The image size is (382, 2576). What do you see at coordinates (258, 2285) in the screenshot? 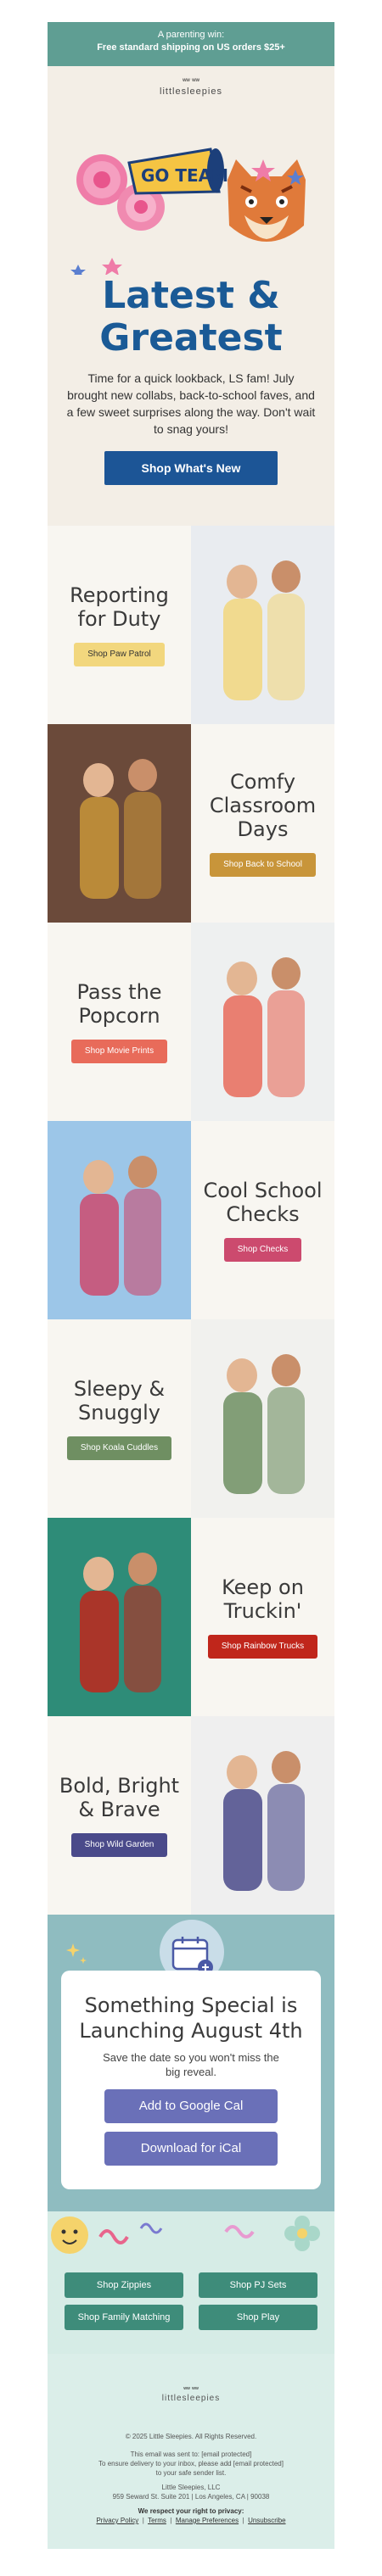
I see `shop-pj-sets-button: Shop PJ Sets` at bounding box center [258, 2285].